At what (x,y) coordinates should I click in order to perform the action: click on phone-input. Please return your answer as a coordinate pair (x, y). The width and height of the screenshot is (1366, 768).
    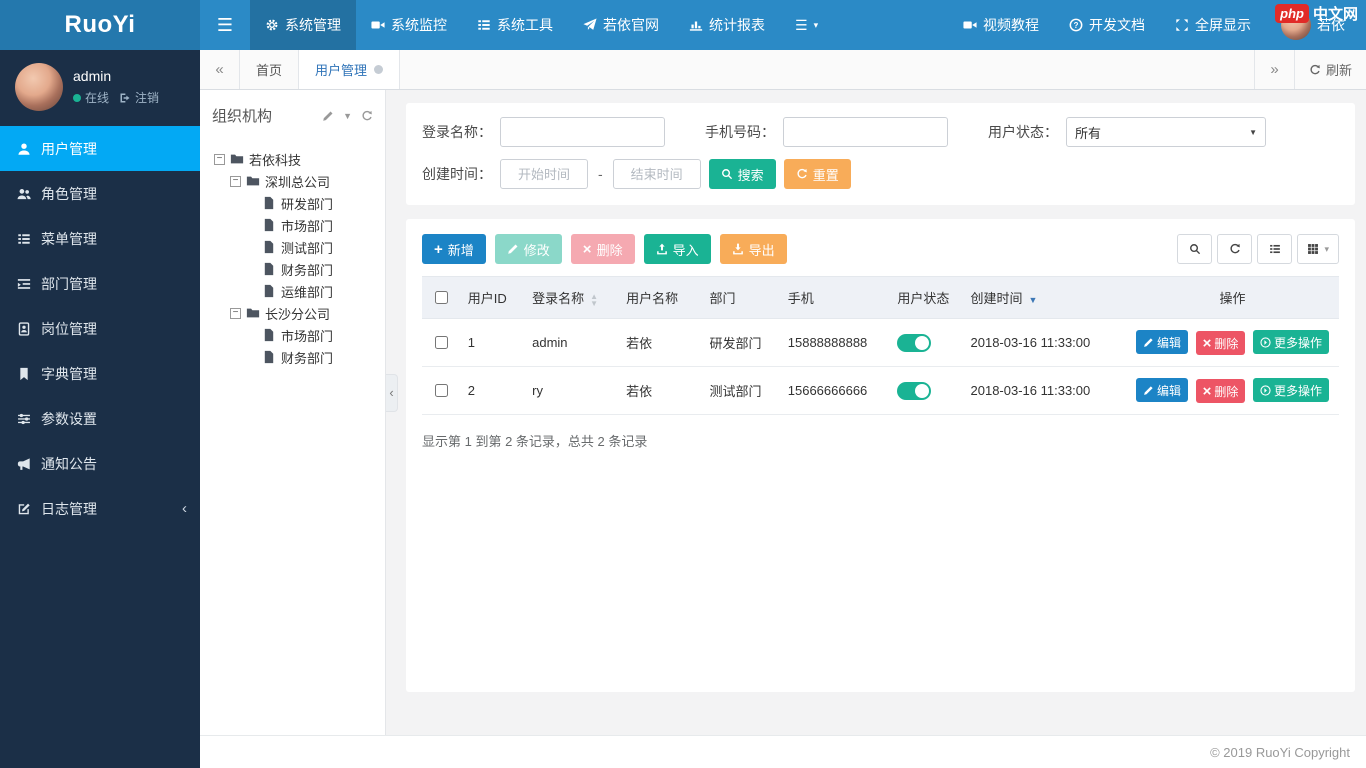
    Looking at the image, I should click on (865, 132).